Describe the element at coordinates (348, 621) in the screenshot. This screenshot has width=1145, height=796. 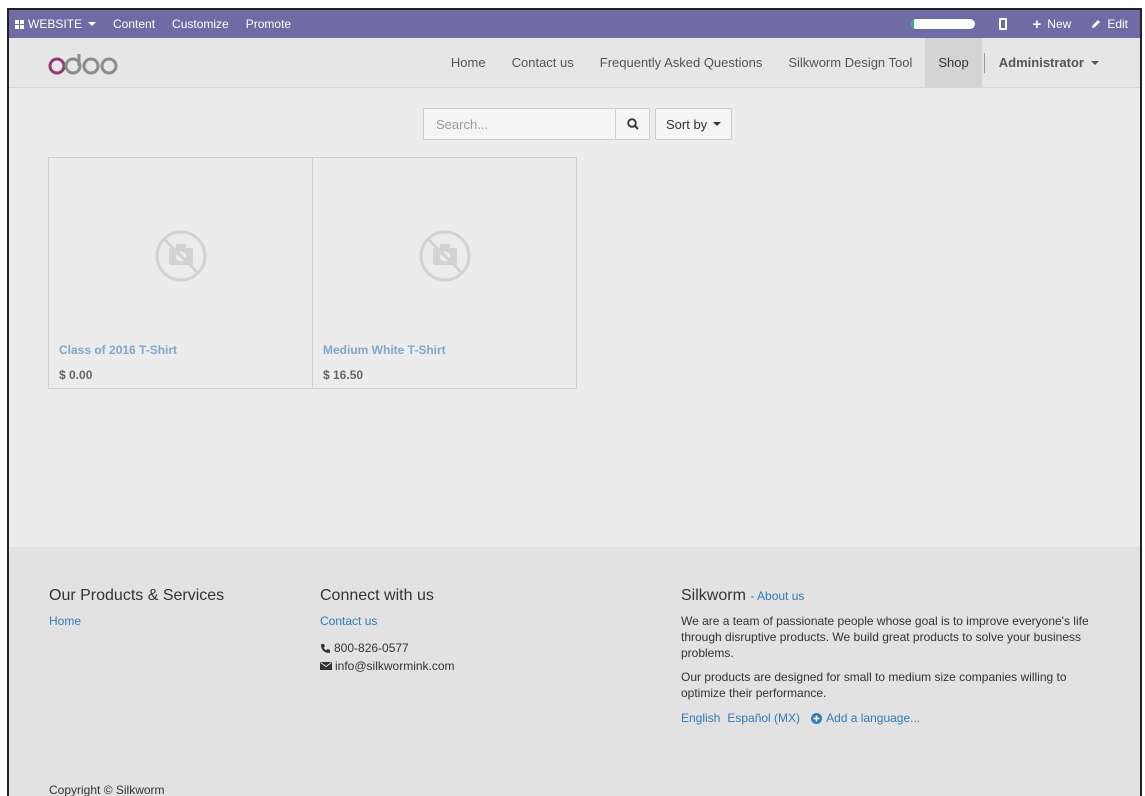
I see `footer-link-contact-us: Contact us` at that location.